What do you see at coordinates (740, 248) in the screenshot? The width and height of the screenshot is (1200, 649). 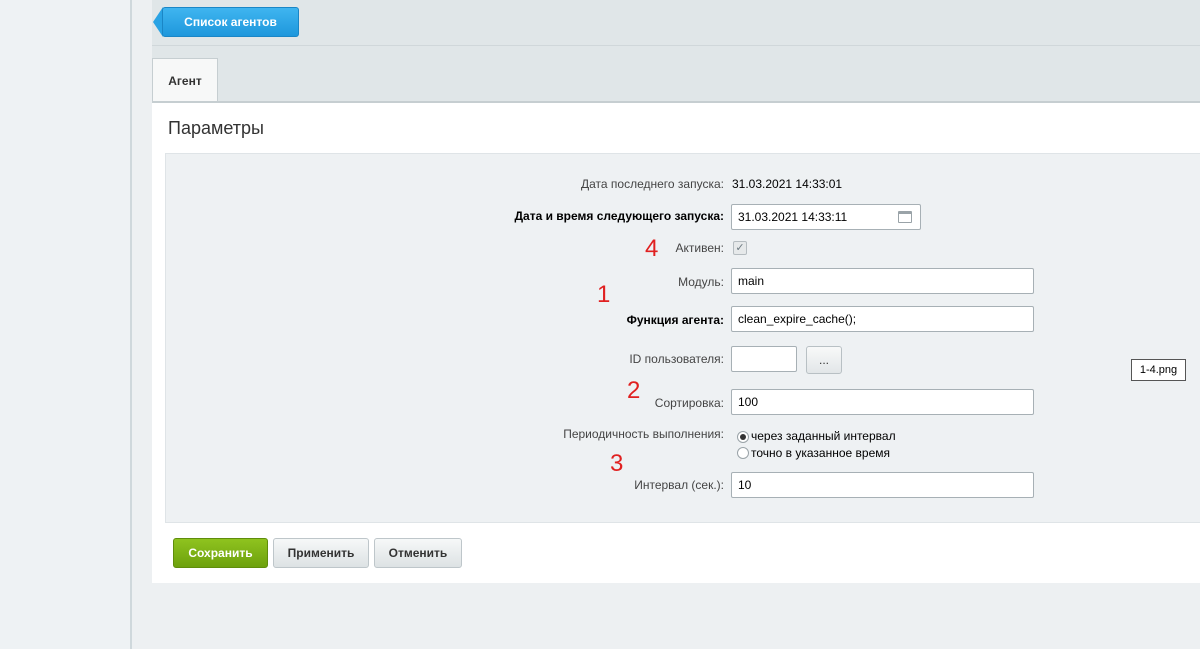 I see `active-checkbox: ✓` at bounding box center [740, 248].